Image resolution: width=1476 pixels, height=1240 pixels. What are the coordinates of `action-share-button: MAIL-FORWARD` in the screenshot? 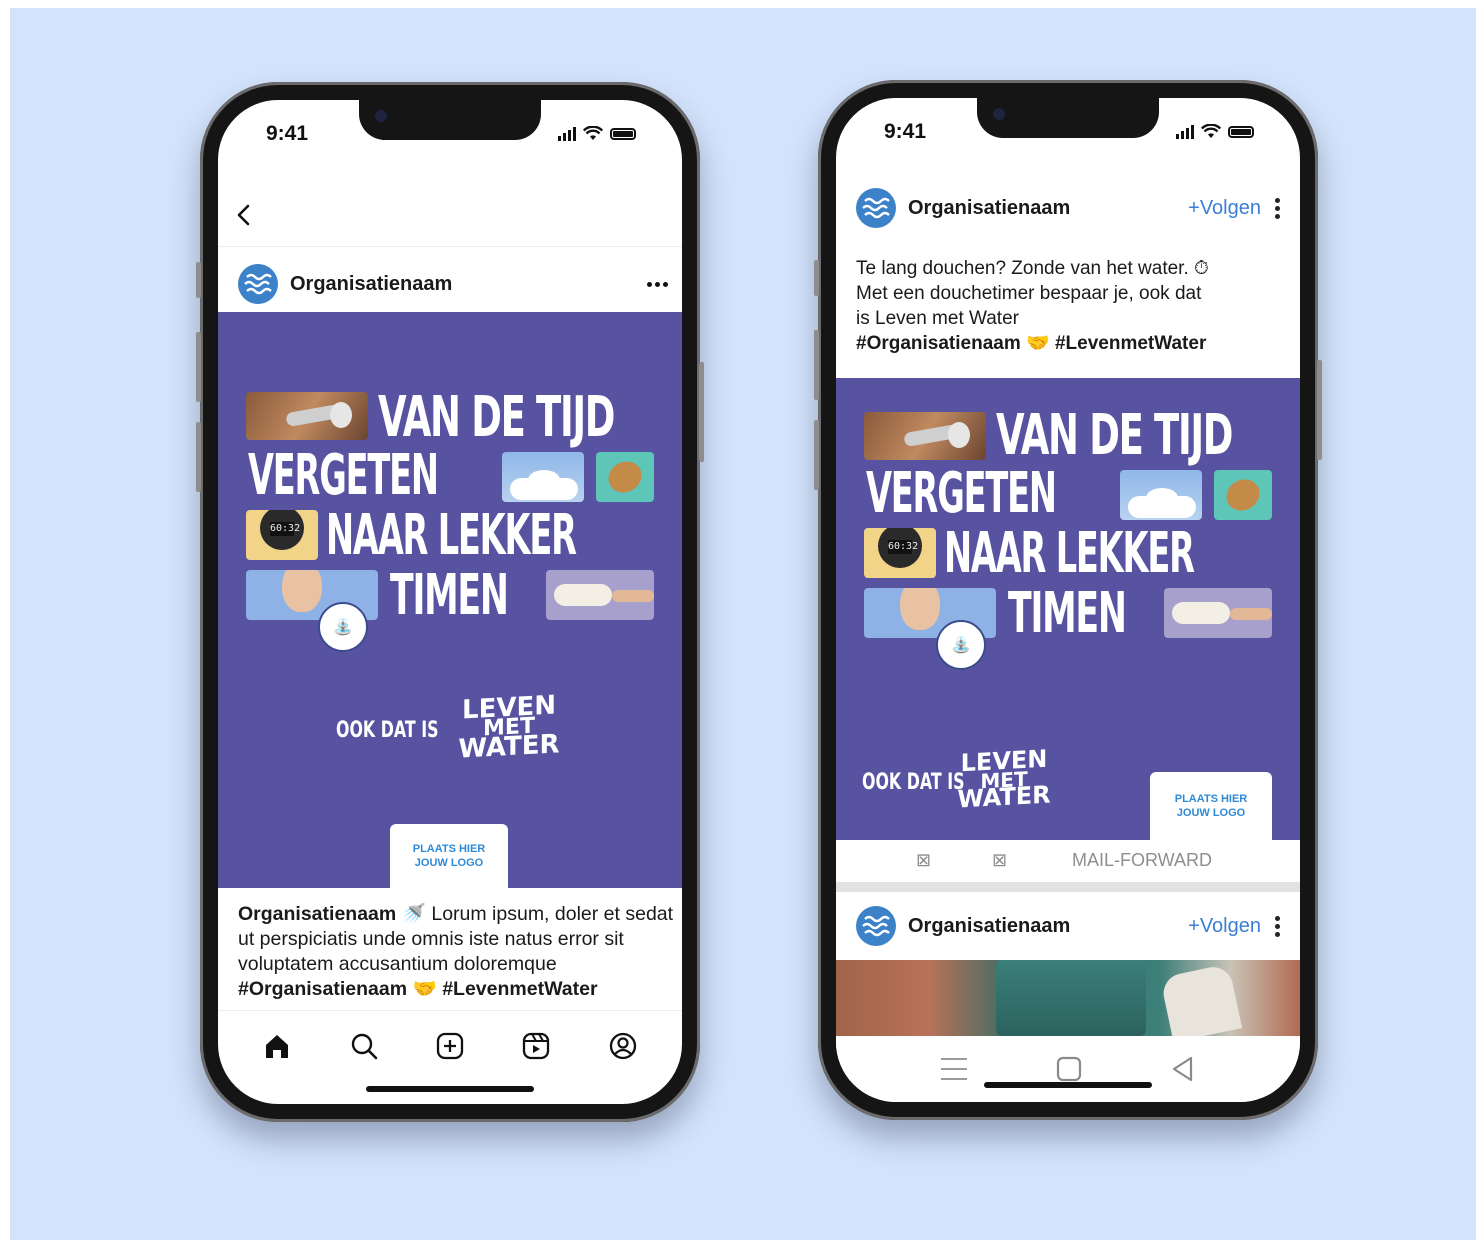 It's located at (1142, 860).